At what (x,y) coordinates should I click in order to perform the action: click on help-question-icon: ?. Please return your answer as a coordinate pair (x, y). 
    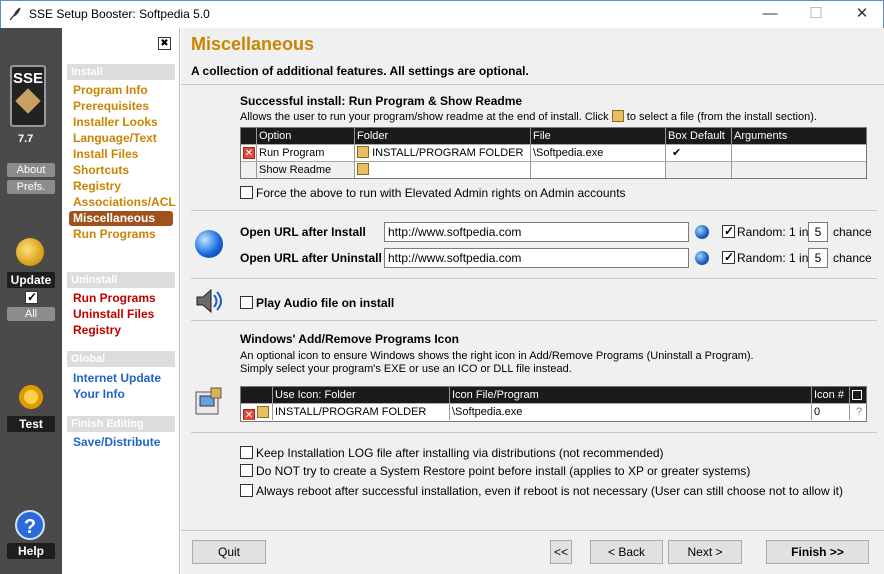
    Looking at the image, I should click on (858, 412).